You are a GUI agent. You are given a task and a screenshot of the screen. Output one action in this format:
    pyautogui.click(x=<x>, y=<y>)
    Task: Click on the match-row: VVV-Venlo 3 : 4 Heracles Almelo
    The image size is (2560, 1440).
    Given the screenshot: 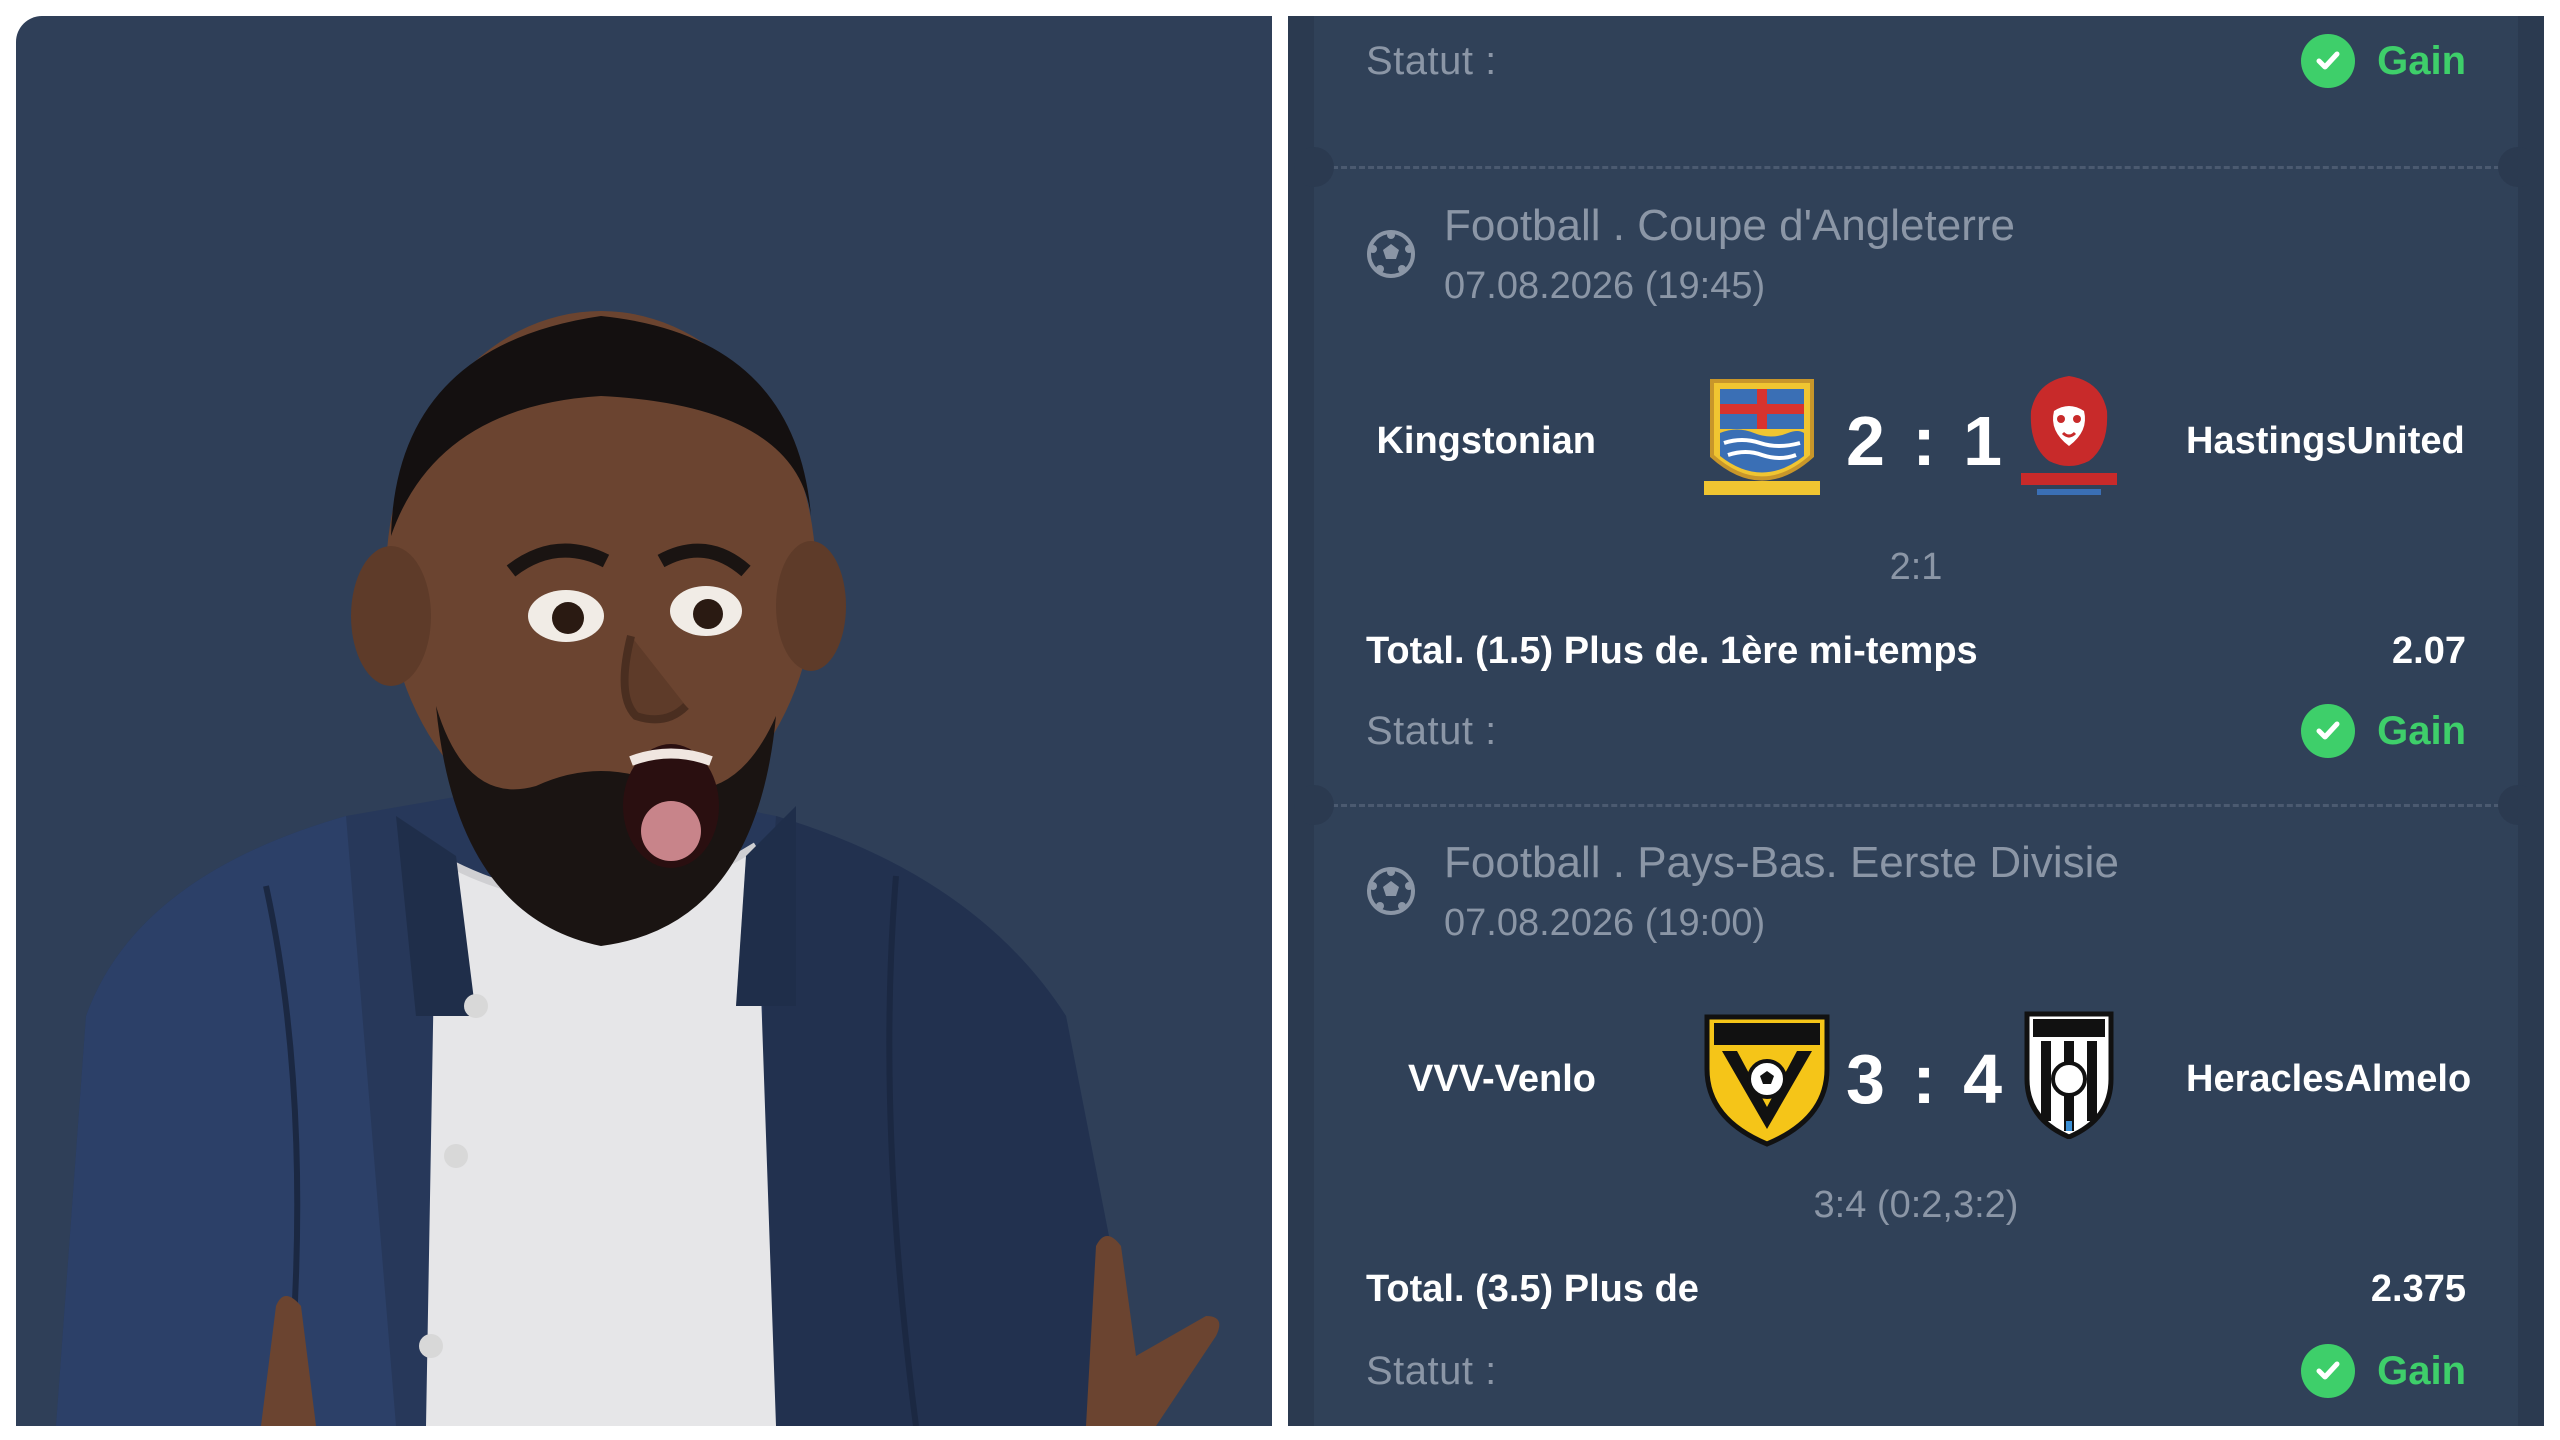 What is the action you would take?
    pyautogui.click(x=1918, y=1079)
    